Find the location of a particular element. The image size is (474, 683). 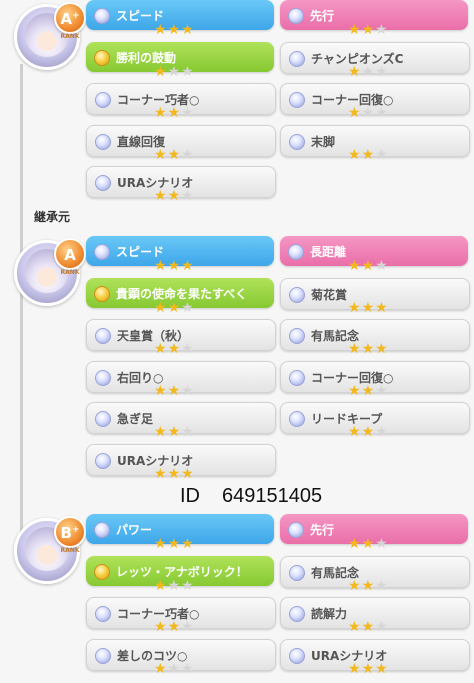

factor-label: 先行 is located at coordinates (322, 16).